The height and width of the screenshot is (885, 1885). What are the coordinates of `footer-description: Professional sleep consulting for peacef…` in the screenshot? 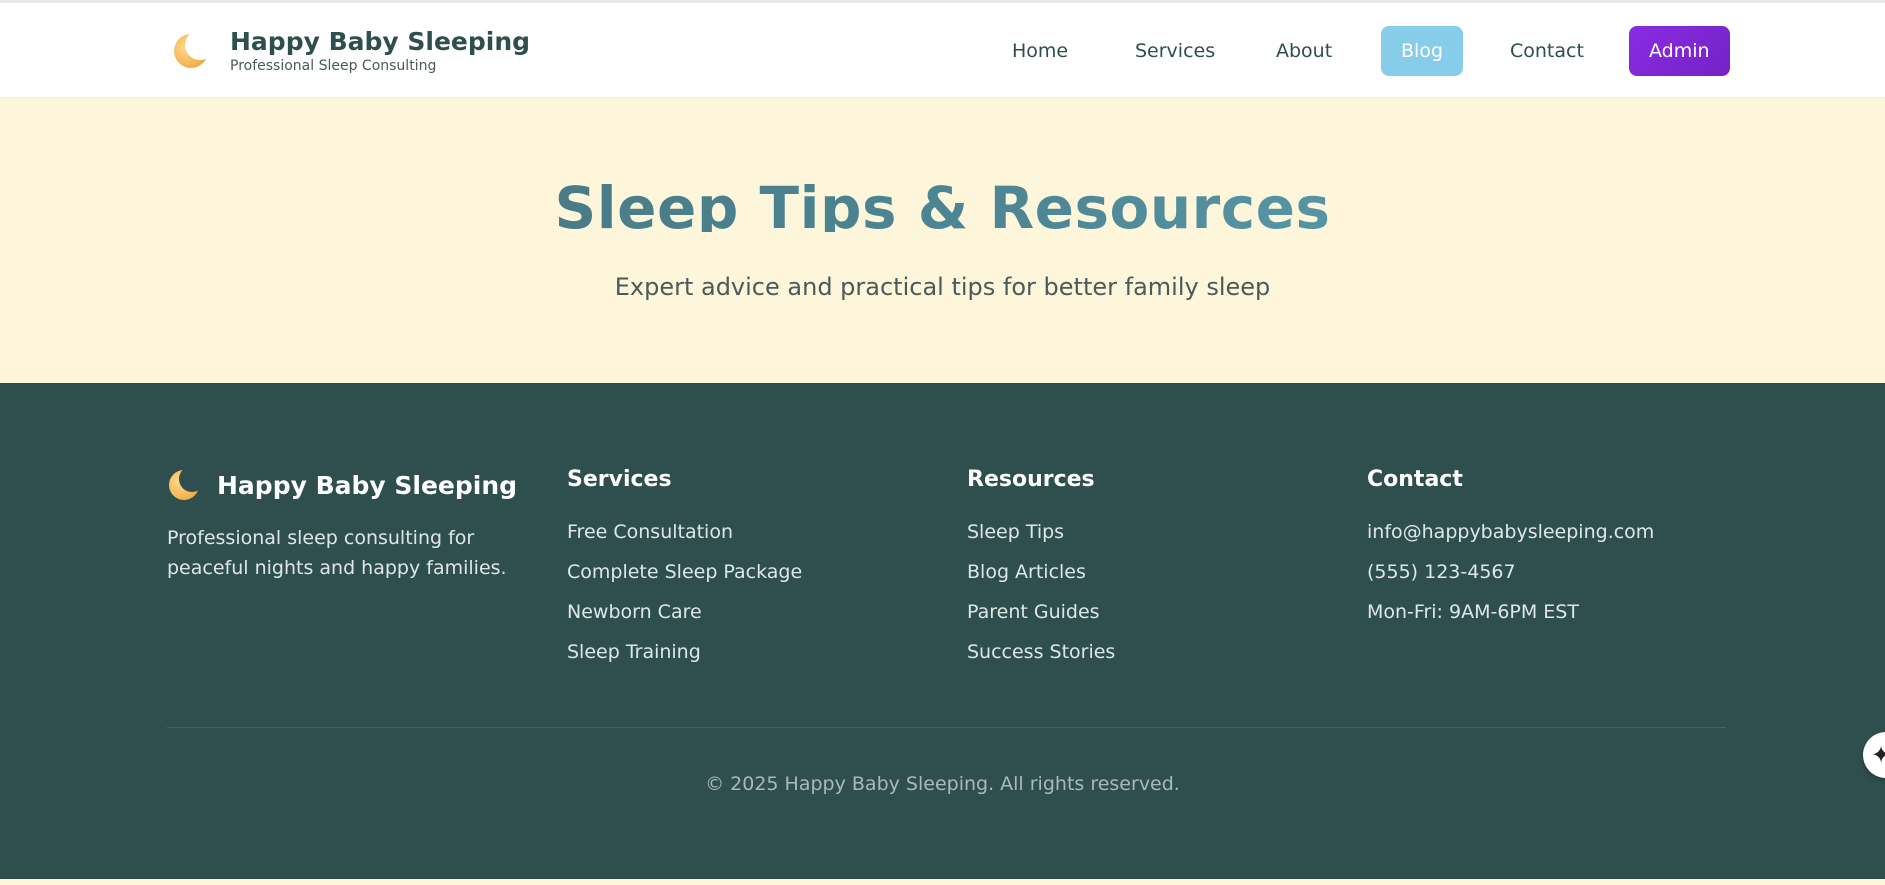 It's located at (337, 553).